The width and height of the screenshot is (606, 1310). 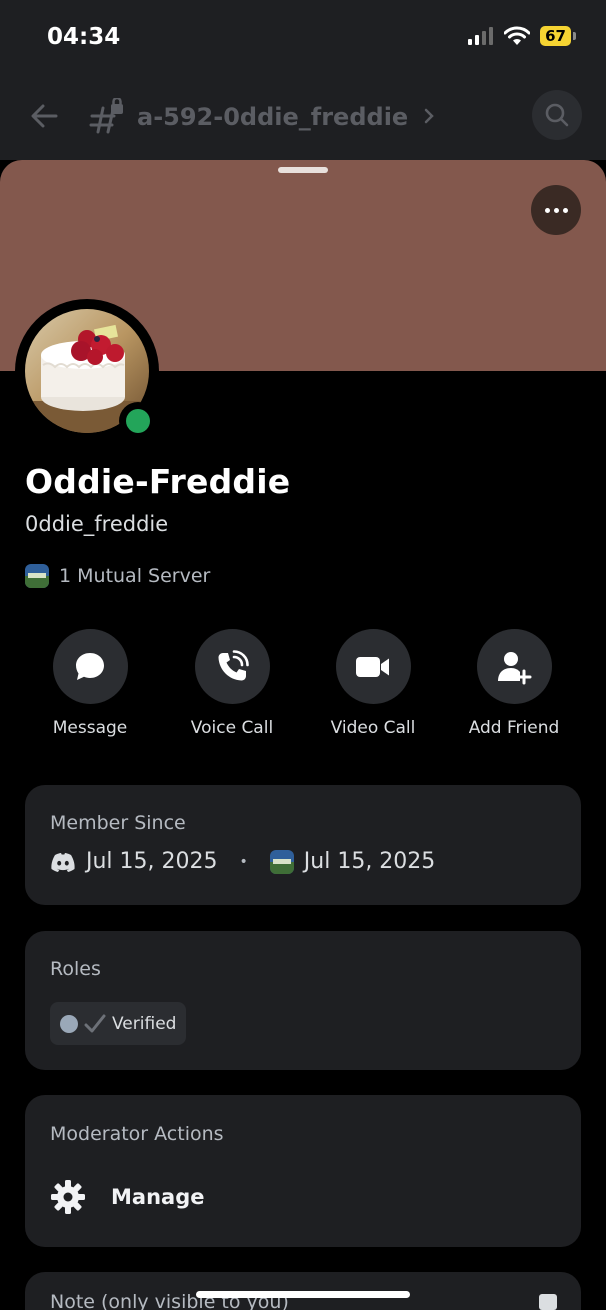 I want to click on server-join-date: Jul 15, 2025, so click(x=369, y=861).